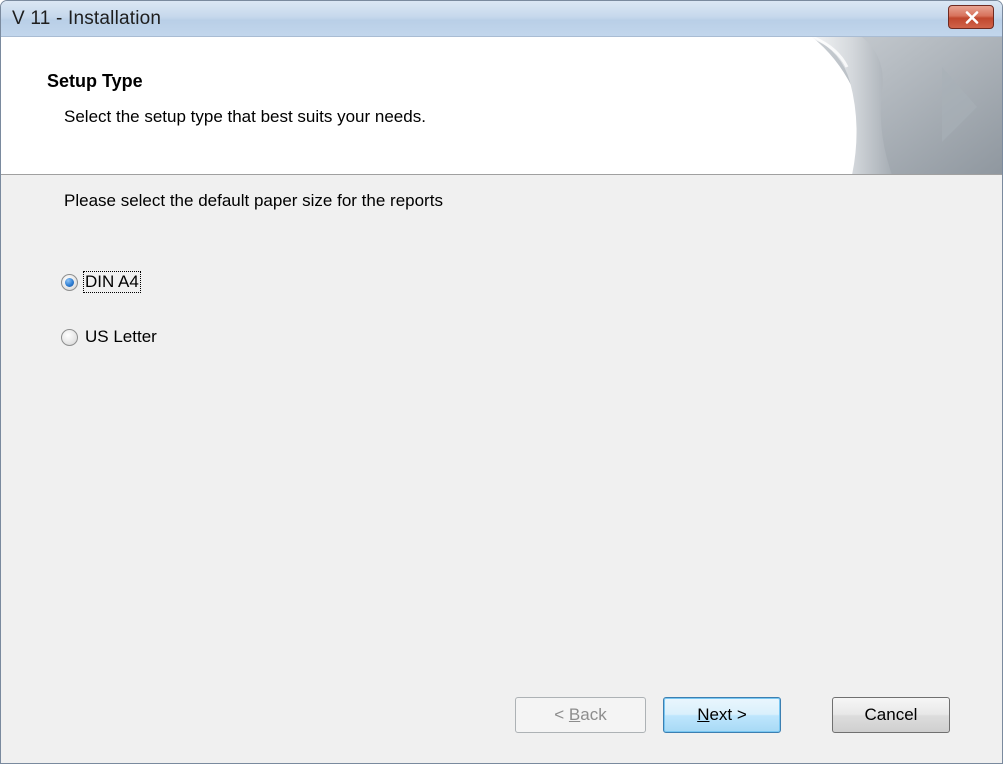 This screenshot has height=764, width=1003. I want to click on back-button-mnemonic: B, so click(574, 714).